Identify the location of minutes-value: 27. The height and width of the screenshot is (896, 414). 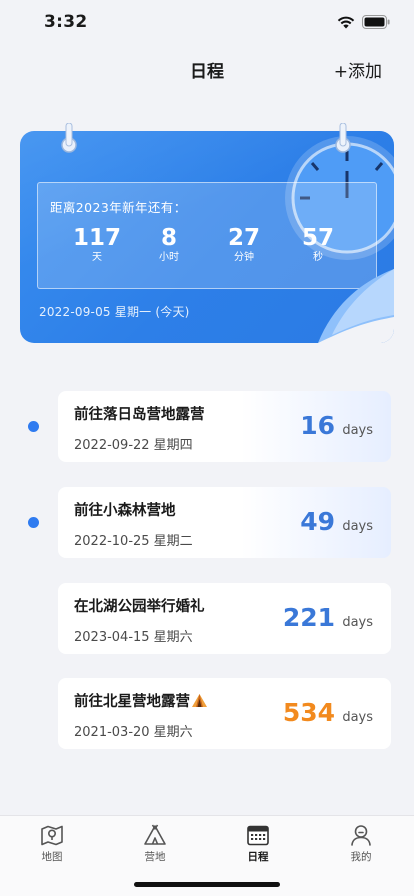
(243, 238).